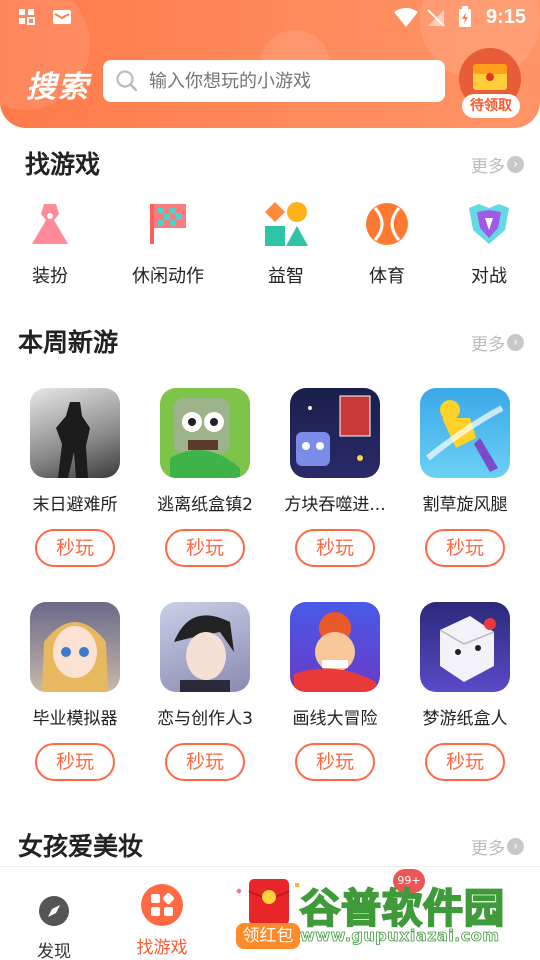  Describe the element at coordinates (465, 505) in the screenshot. I see `game-name: 割草旋风腿` at that location.